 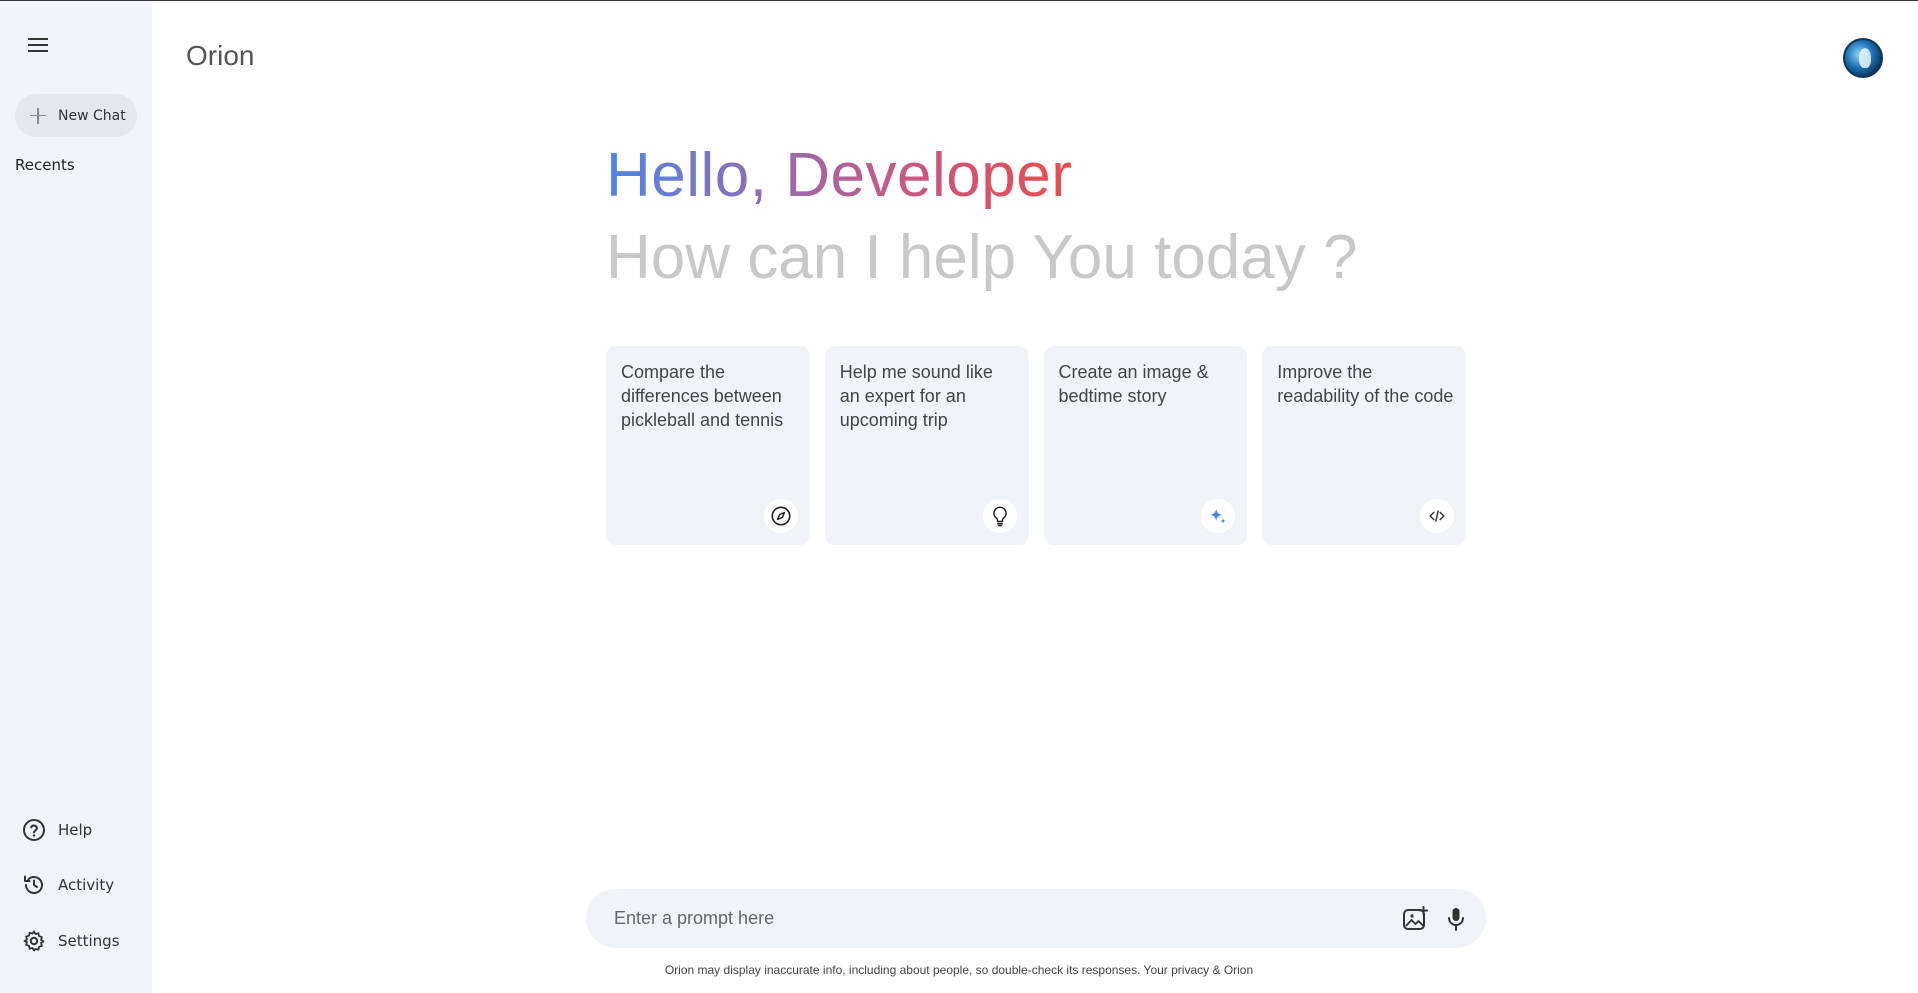 What do you see at coordinates (38, 115) in the screenshot?
I see `plus-icon` at bounding box center [38, 115].